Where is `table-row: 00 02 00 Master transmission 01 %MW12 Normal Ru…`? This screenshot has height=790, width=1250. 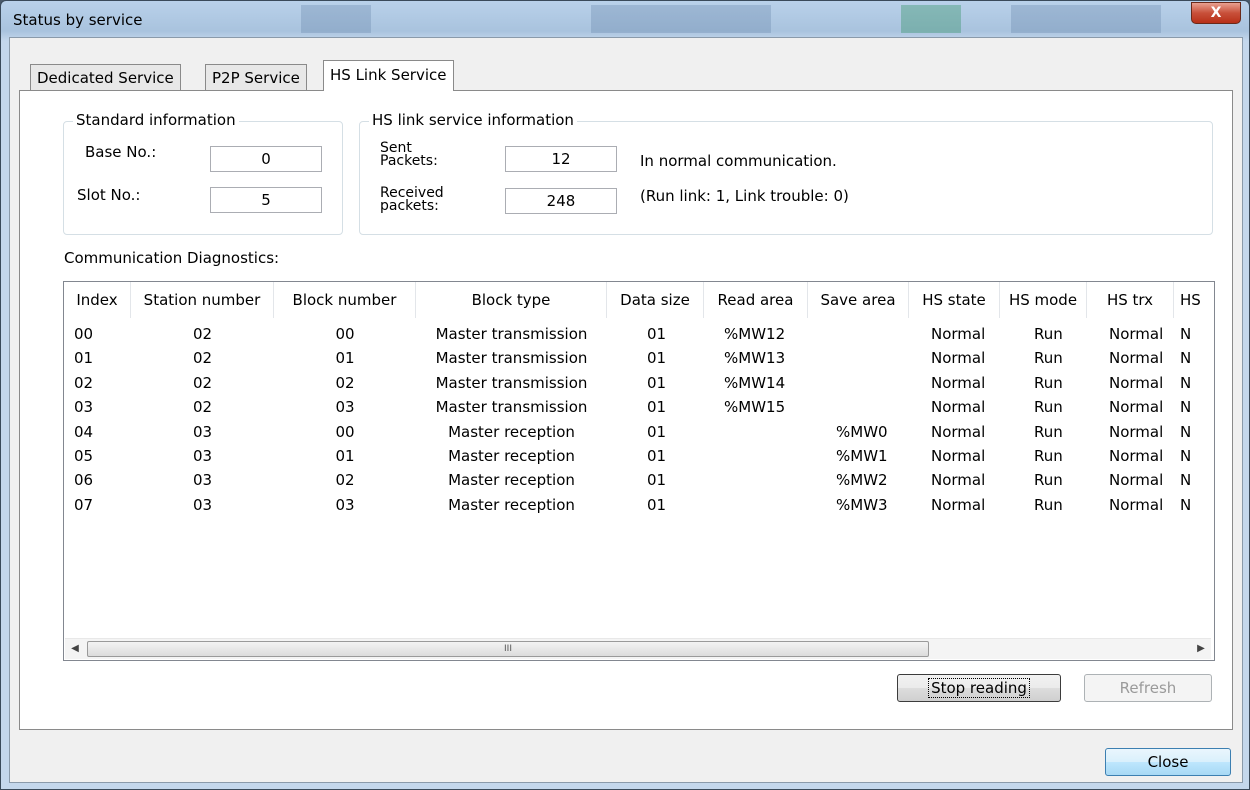 table-row: 00 02 00 Master transmission 01 %MW12 Normal Ru… is located at coordinates (639, 334).